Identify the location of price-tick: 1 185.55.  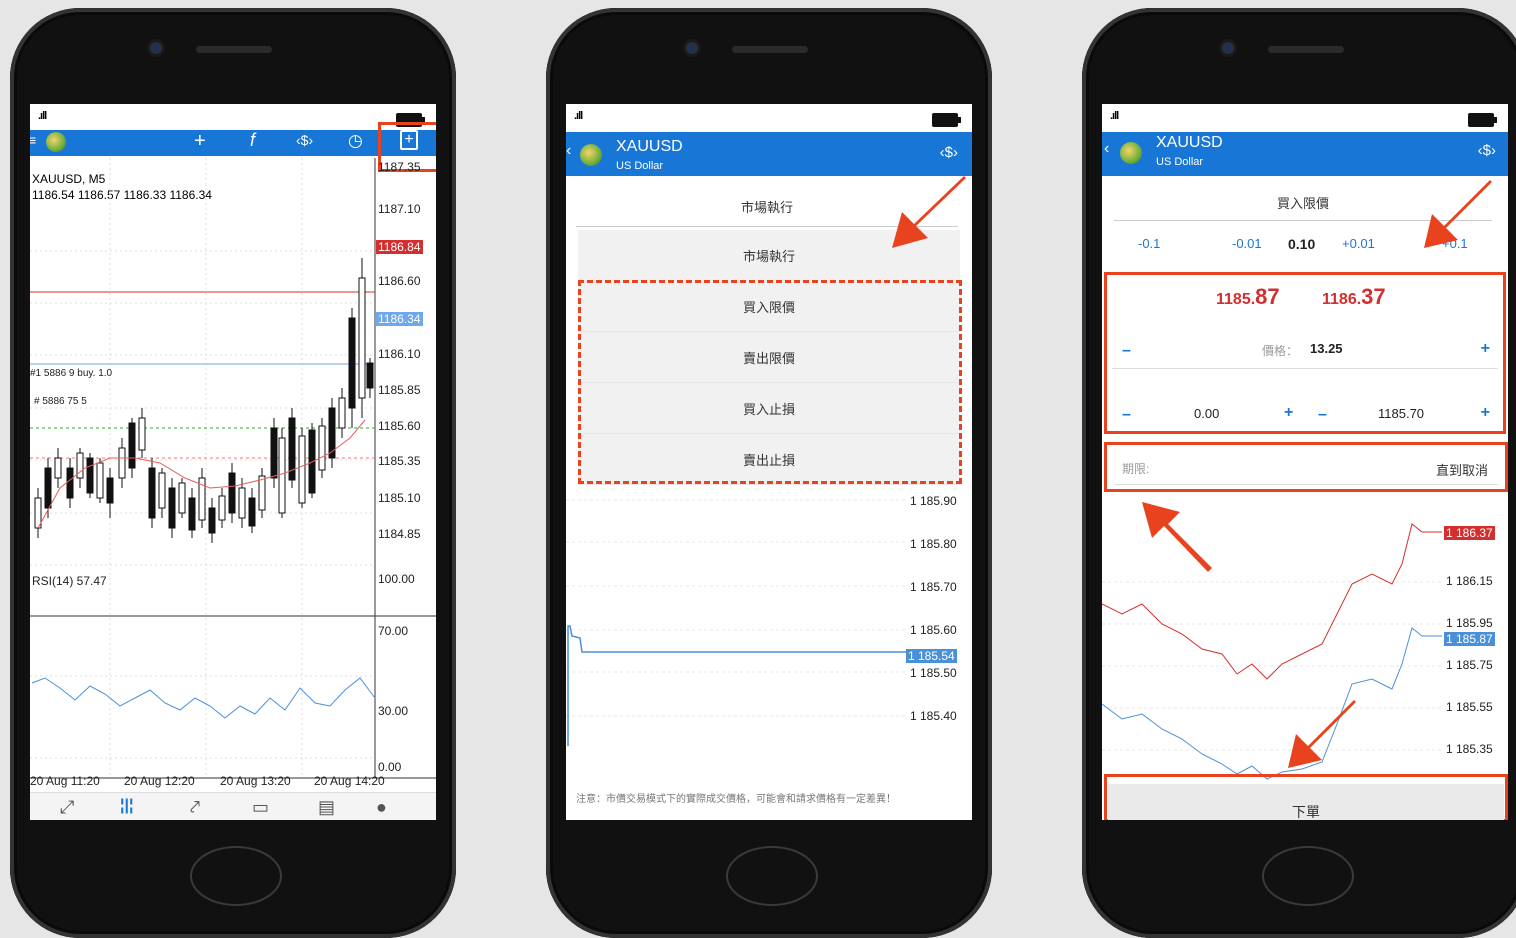
(1469, 707).